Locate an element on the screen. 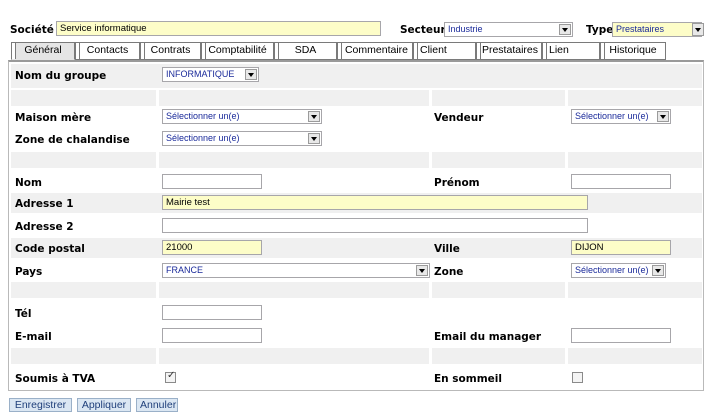 Image resolution: width=704 pixels, height=412 pixels. tab-label: Client is located at coordinates (433, 50).